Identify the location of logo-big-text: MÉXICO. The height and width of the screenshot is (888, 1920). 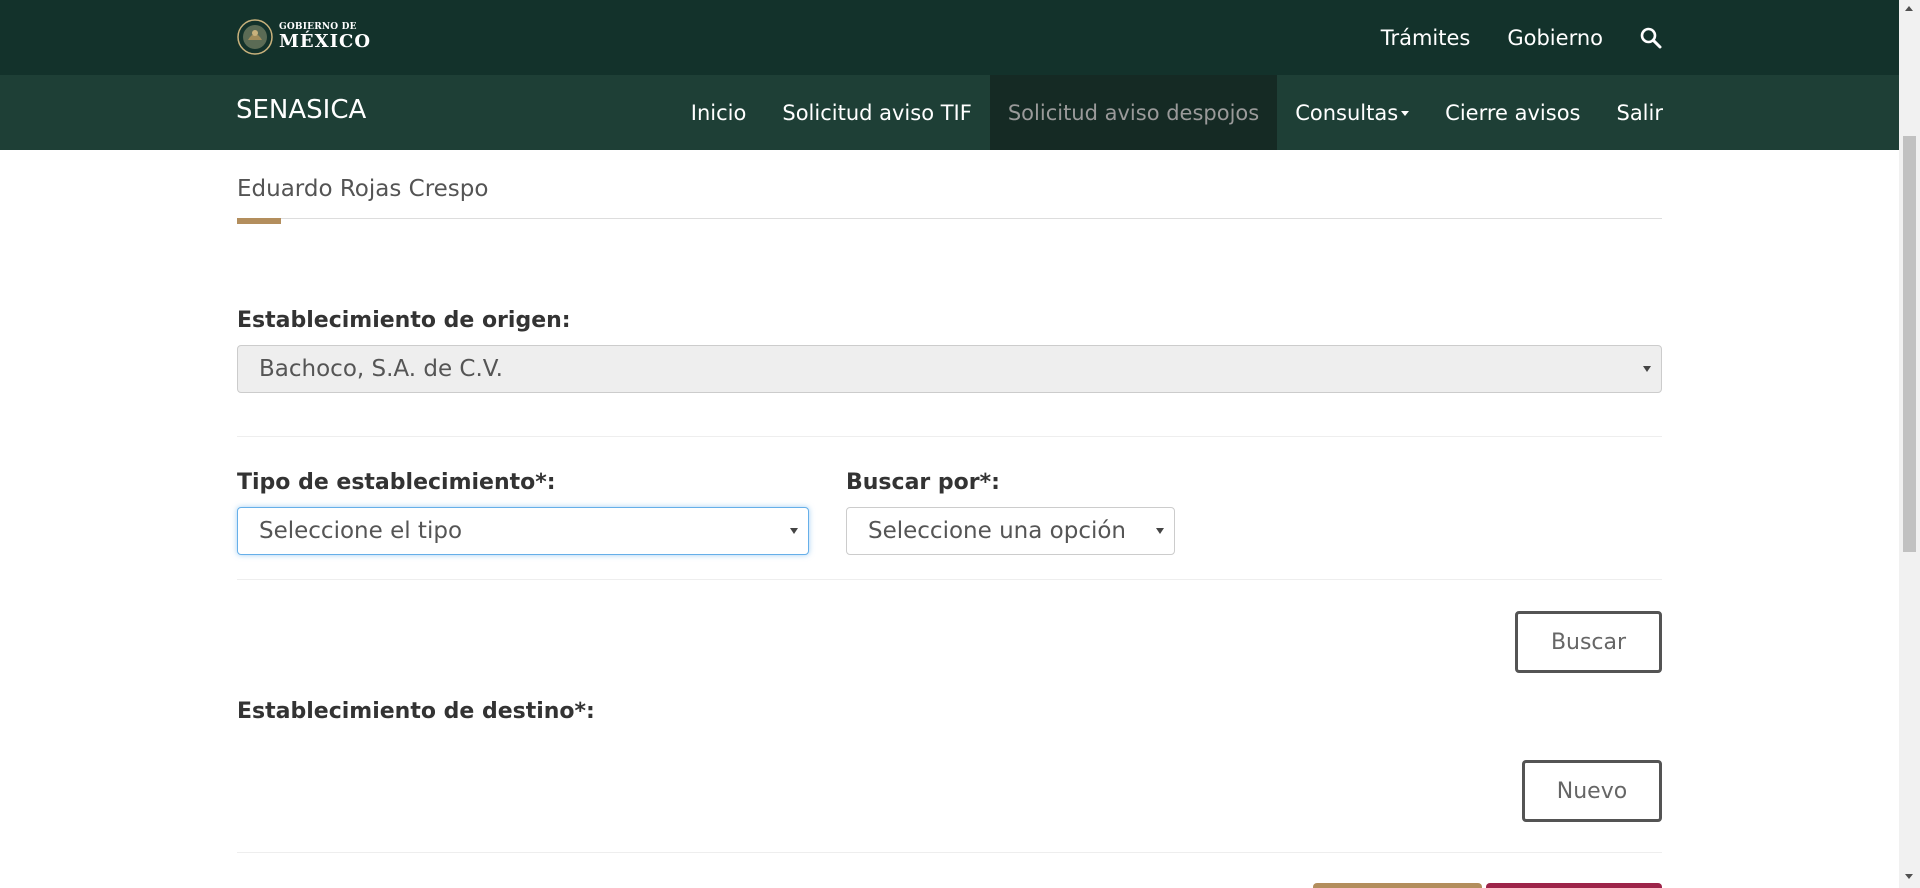
(325, 41).